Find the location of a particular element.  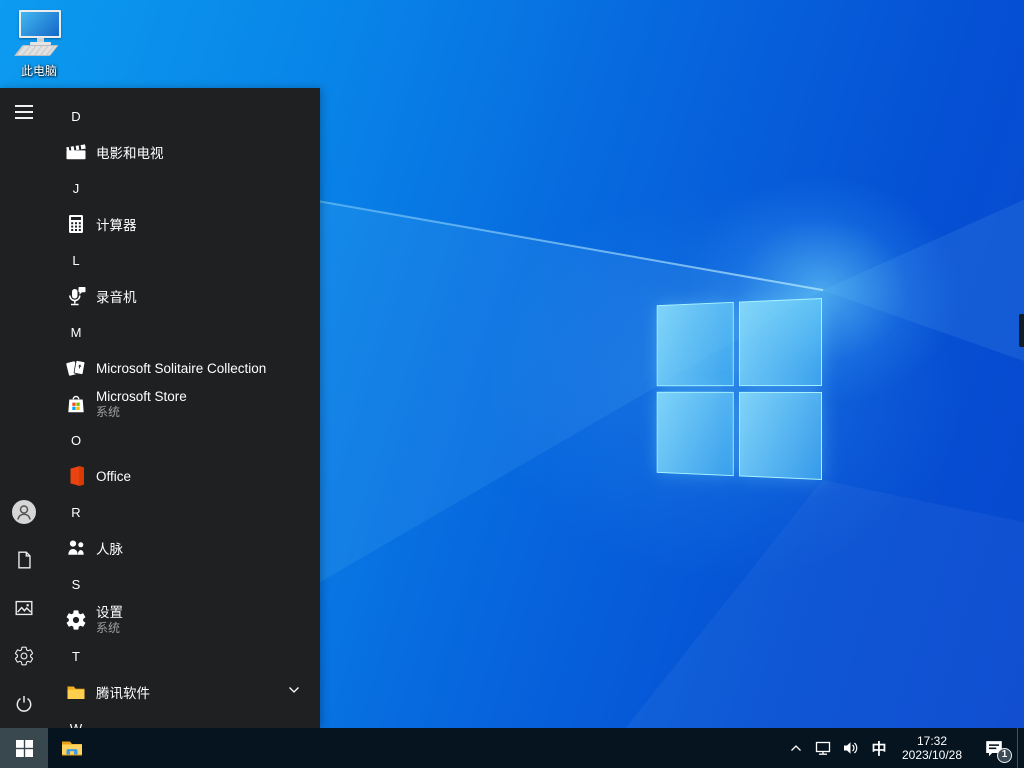

start-menu-rail is located at coordinates (24, 408).